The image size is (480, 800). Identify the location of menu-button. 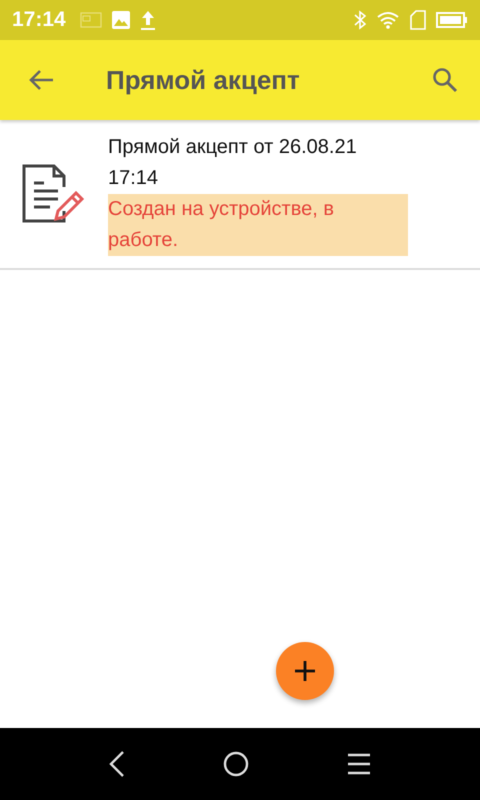
(359, 764).